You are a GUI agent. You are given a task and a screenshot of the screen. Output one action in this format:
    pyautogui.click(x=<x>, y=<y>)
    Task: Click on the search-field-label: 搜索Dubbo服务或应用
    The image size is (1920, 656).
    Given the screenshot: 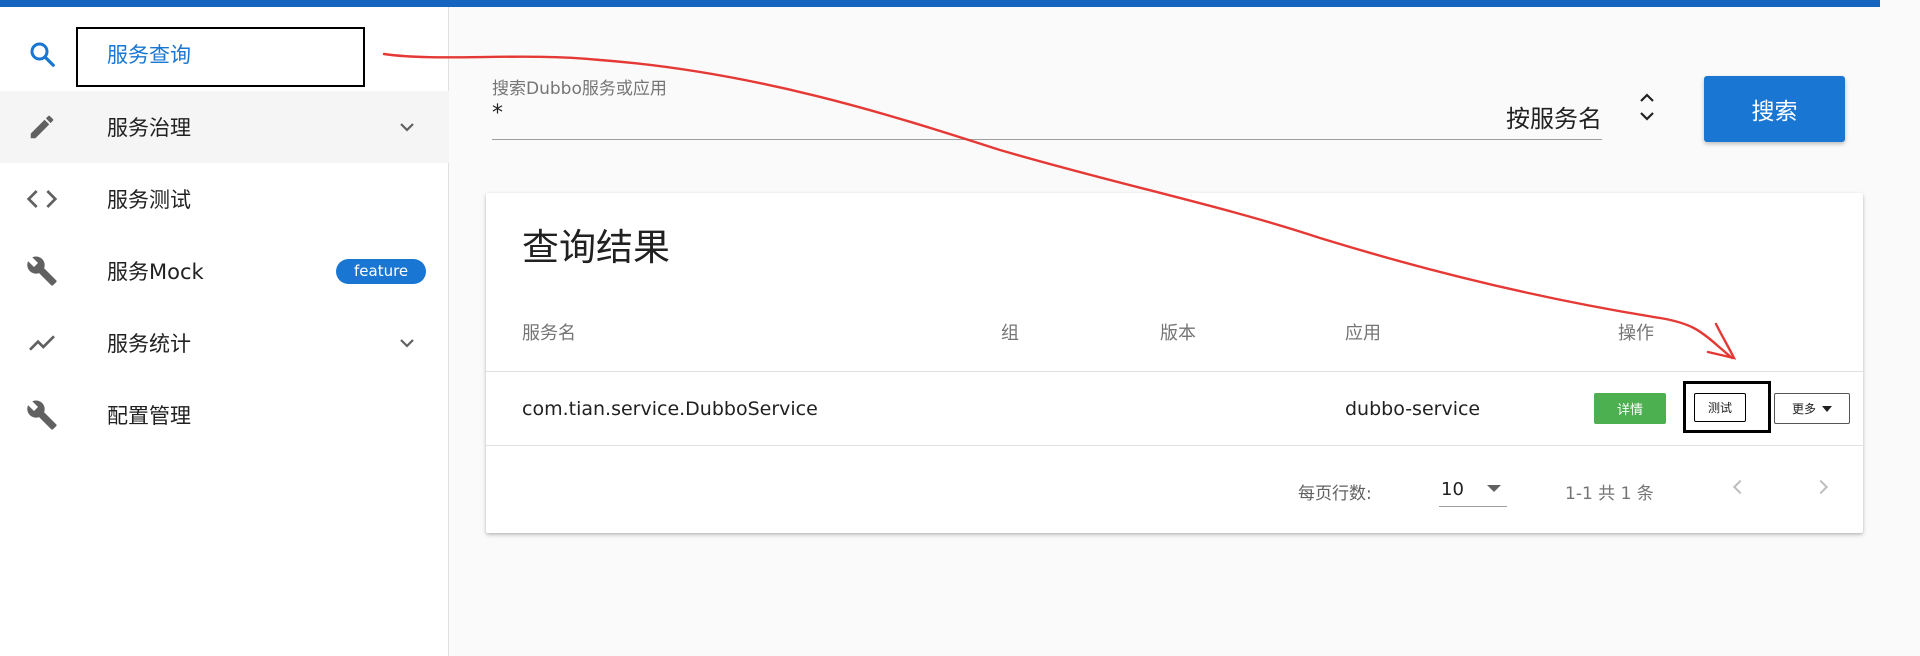 What is the action you would take?
    pyautogui.click(x=579, y=89)
    